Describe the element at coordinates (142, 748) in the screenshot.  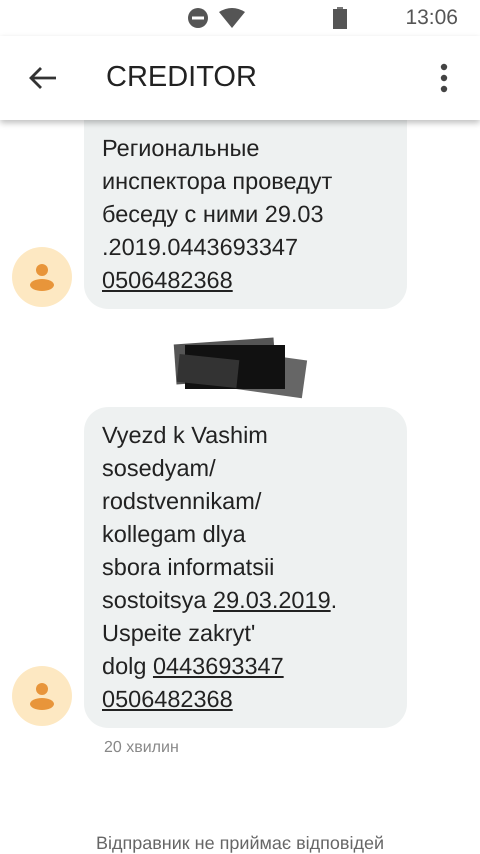
I see `message-timestamp: 20 хвилин` at that location.